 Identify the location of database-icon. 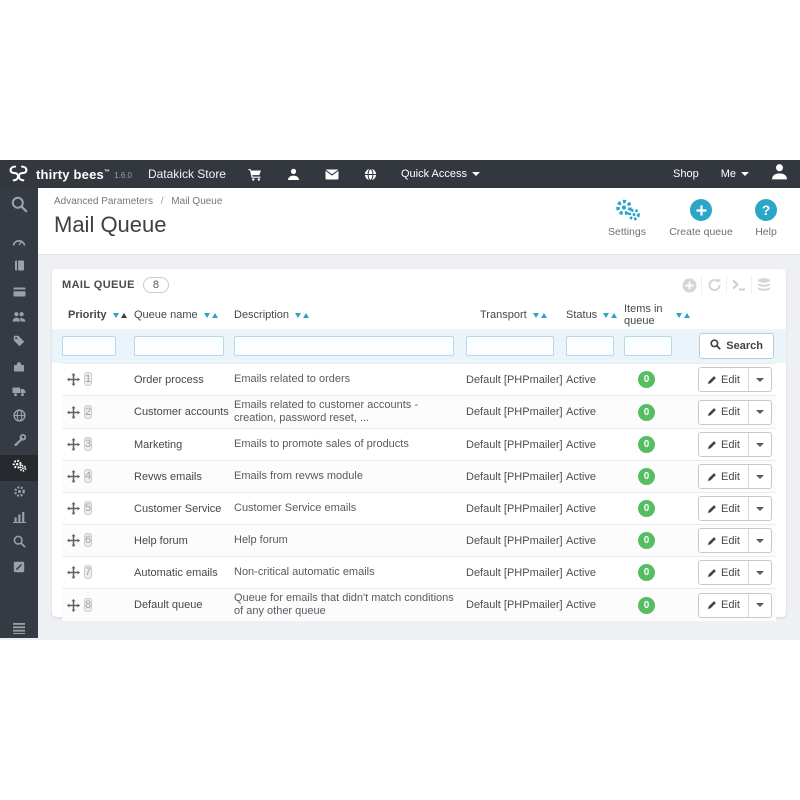
(763, 285).